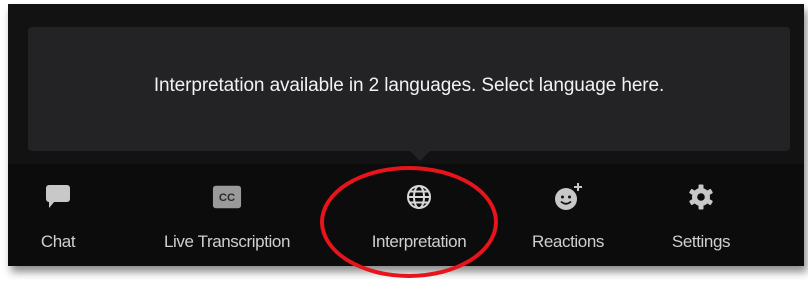 This screenshot has height=282, width=808. What do you see at coordinates (58, 241) in the screenshot?
I see `chat-label: Chat` at bounding box center [58, 241].